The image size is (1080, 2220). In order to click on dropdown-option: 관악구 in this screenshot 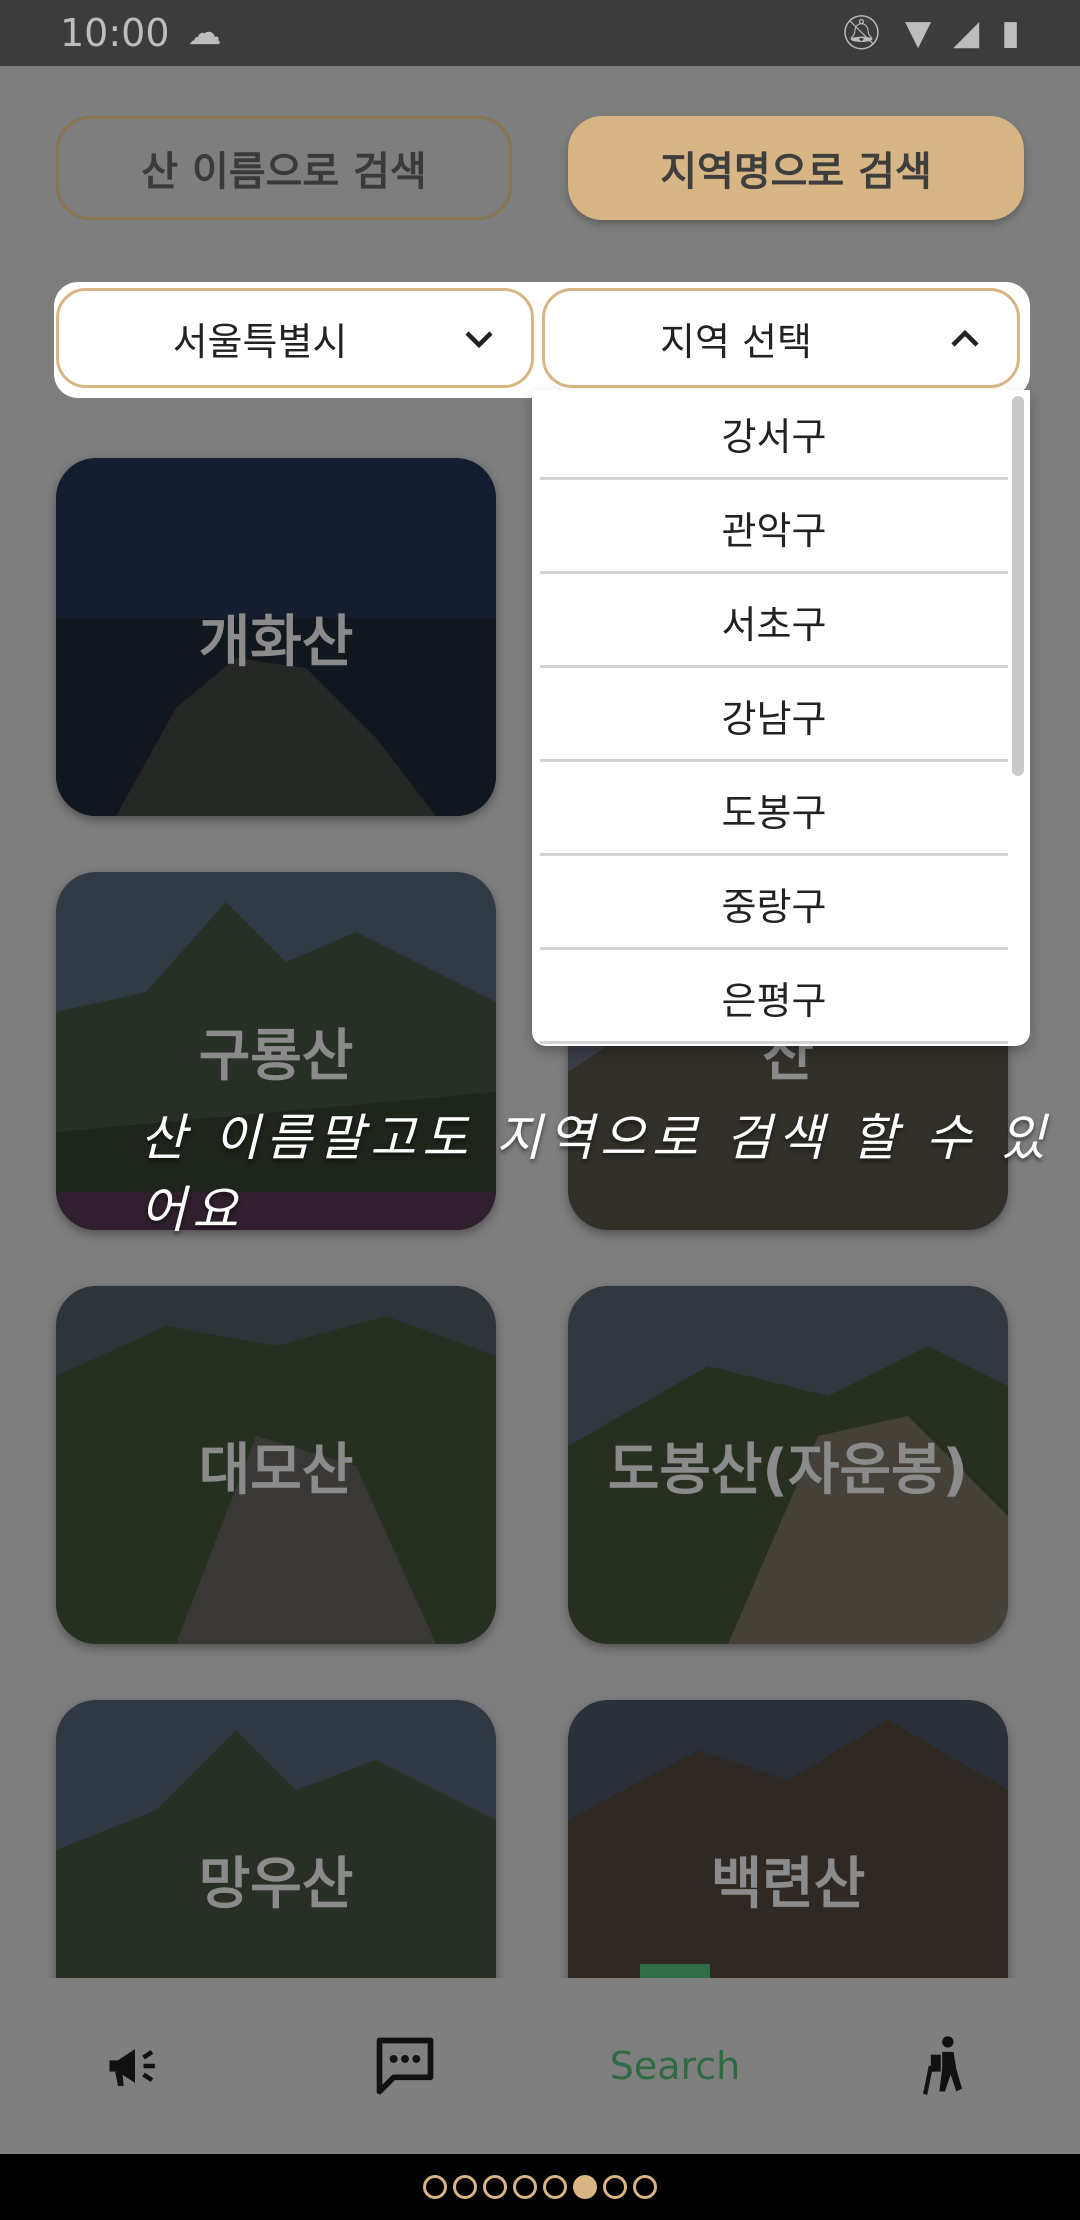, I will do `click(774, 529)`.